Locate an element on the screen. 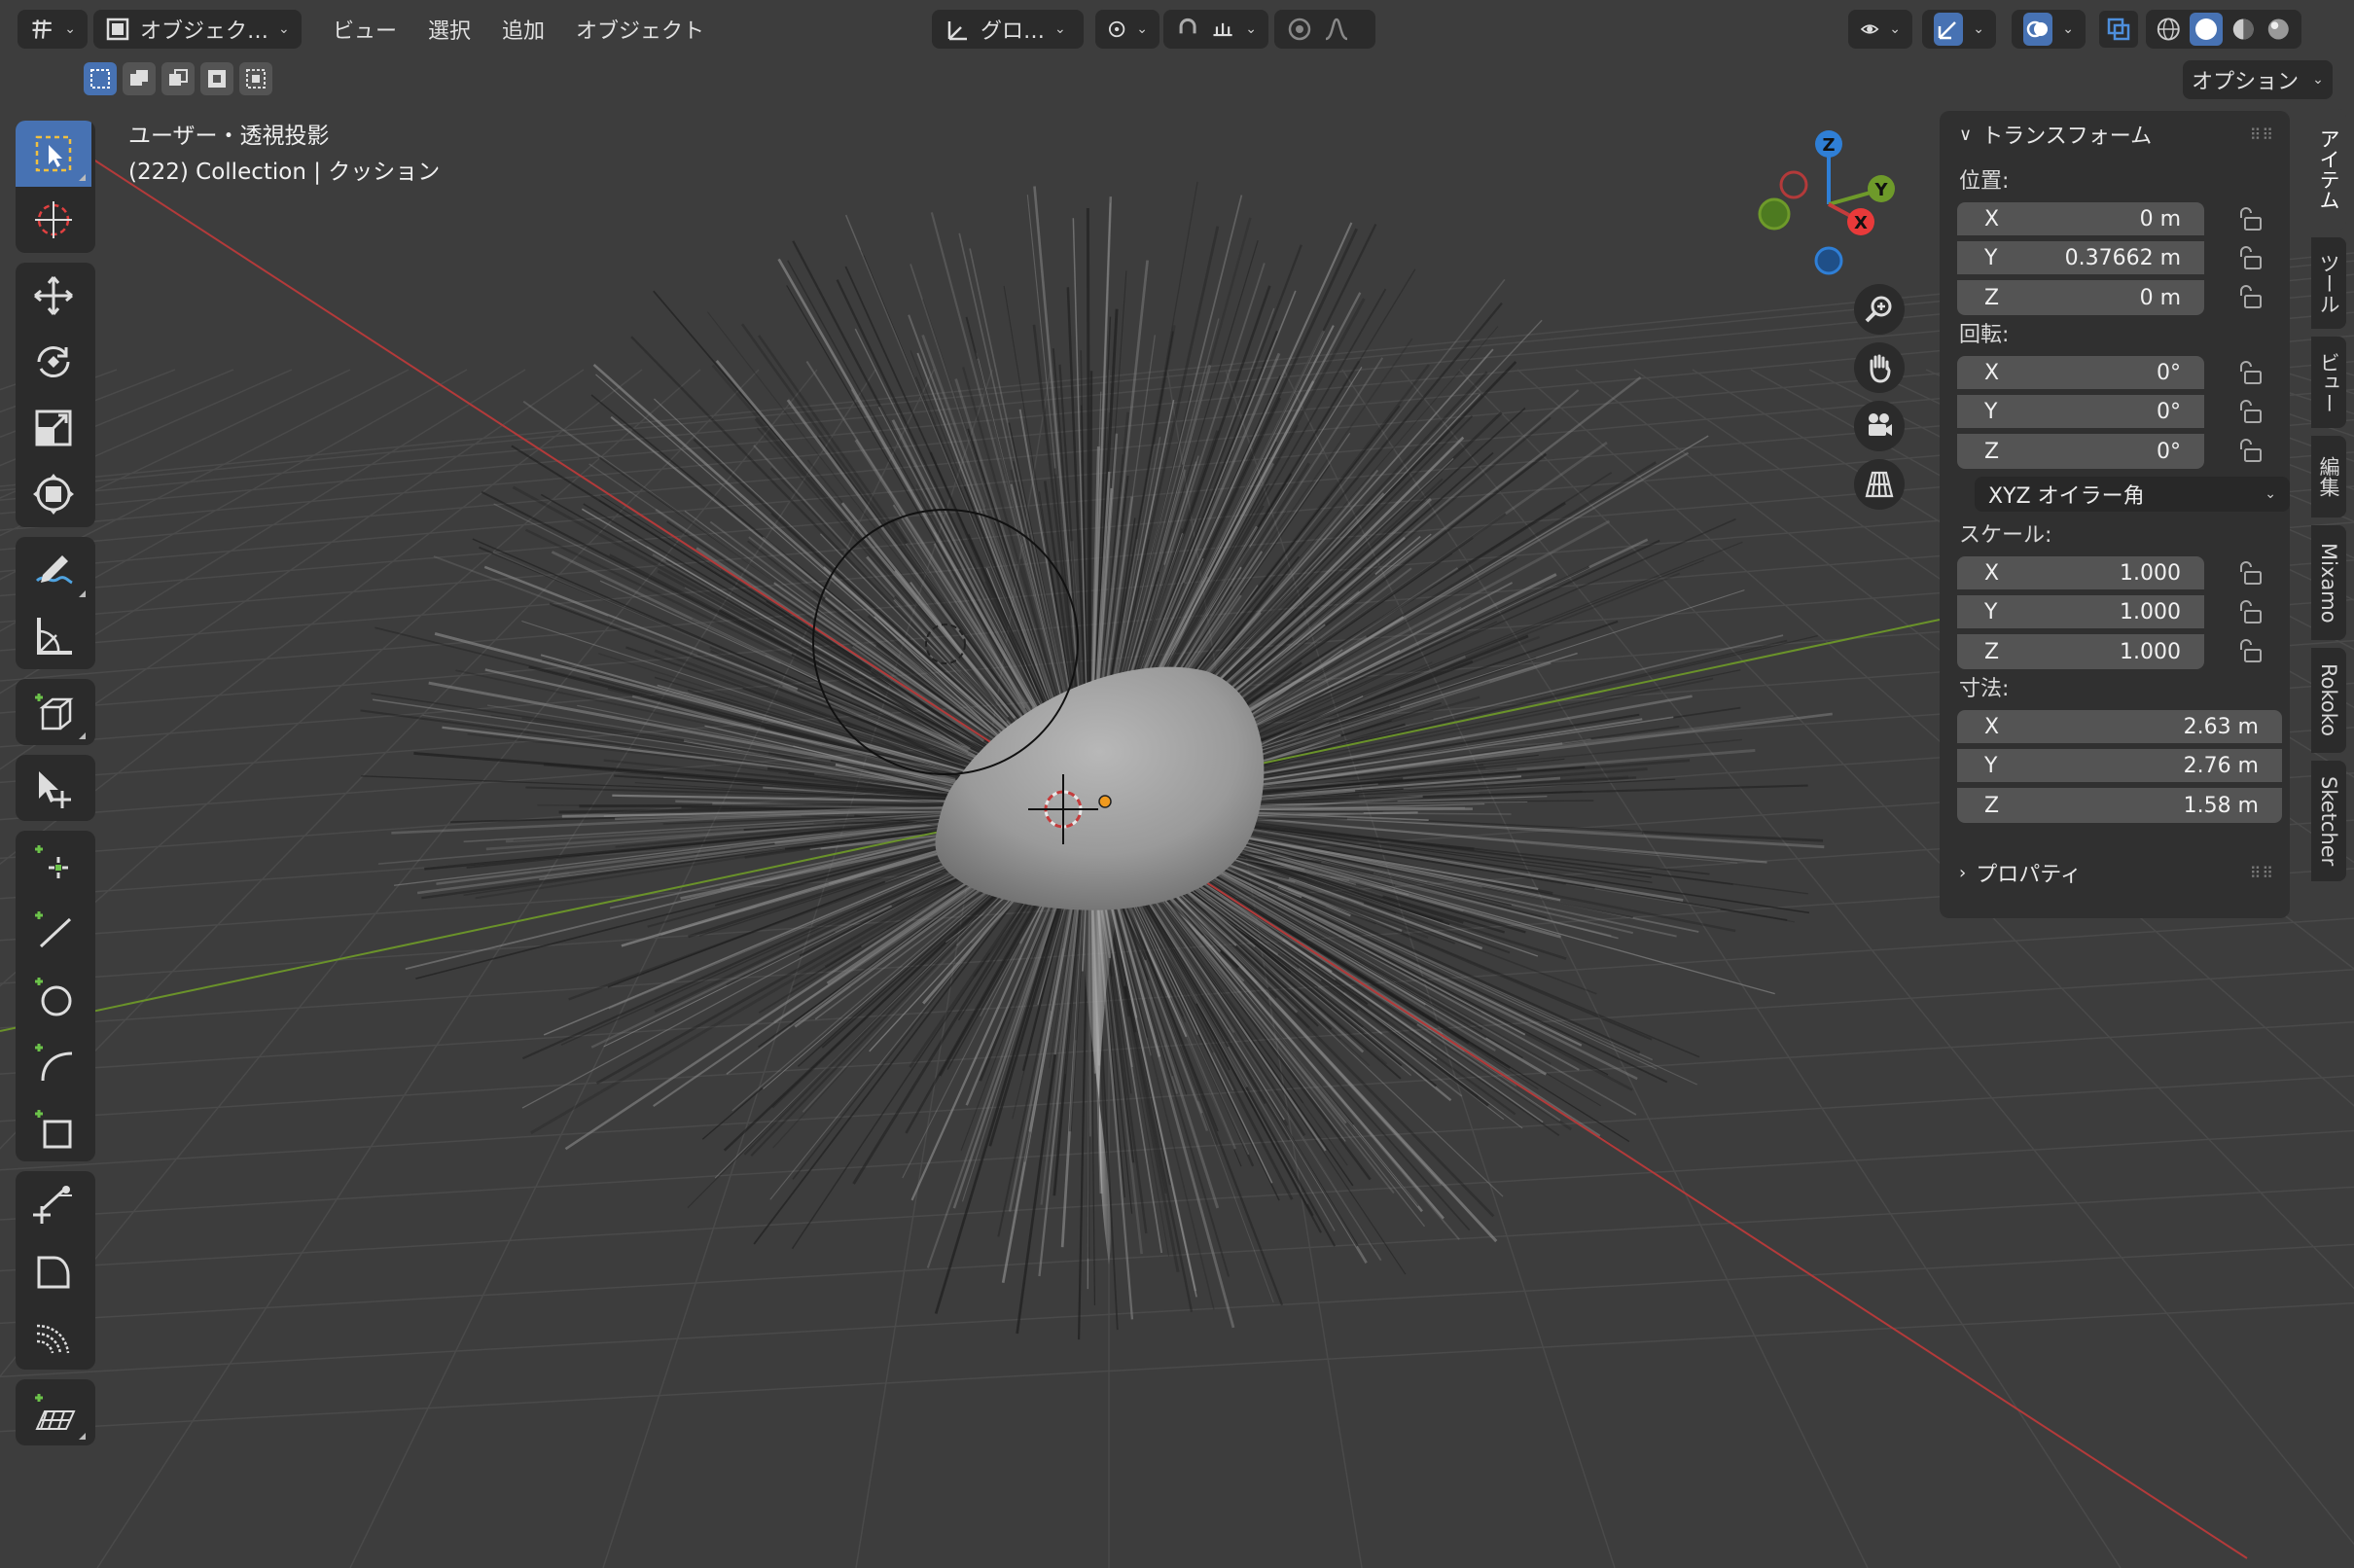 The width and height of the screenshot is (2354, 1568). add-circle-tool is located at coordinates (53, 996).